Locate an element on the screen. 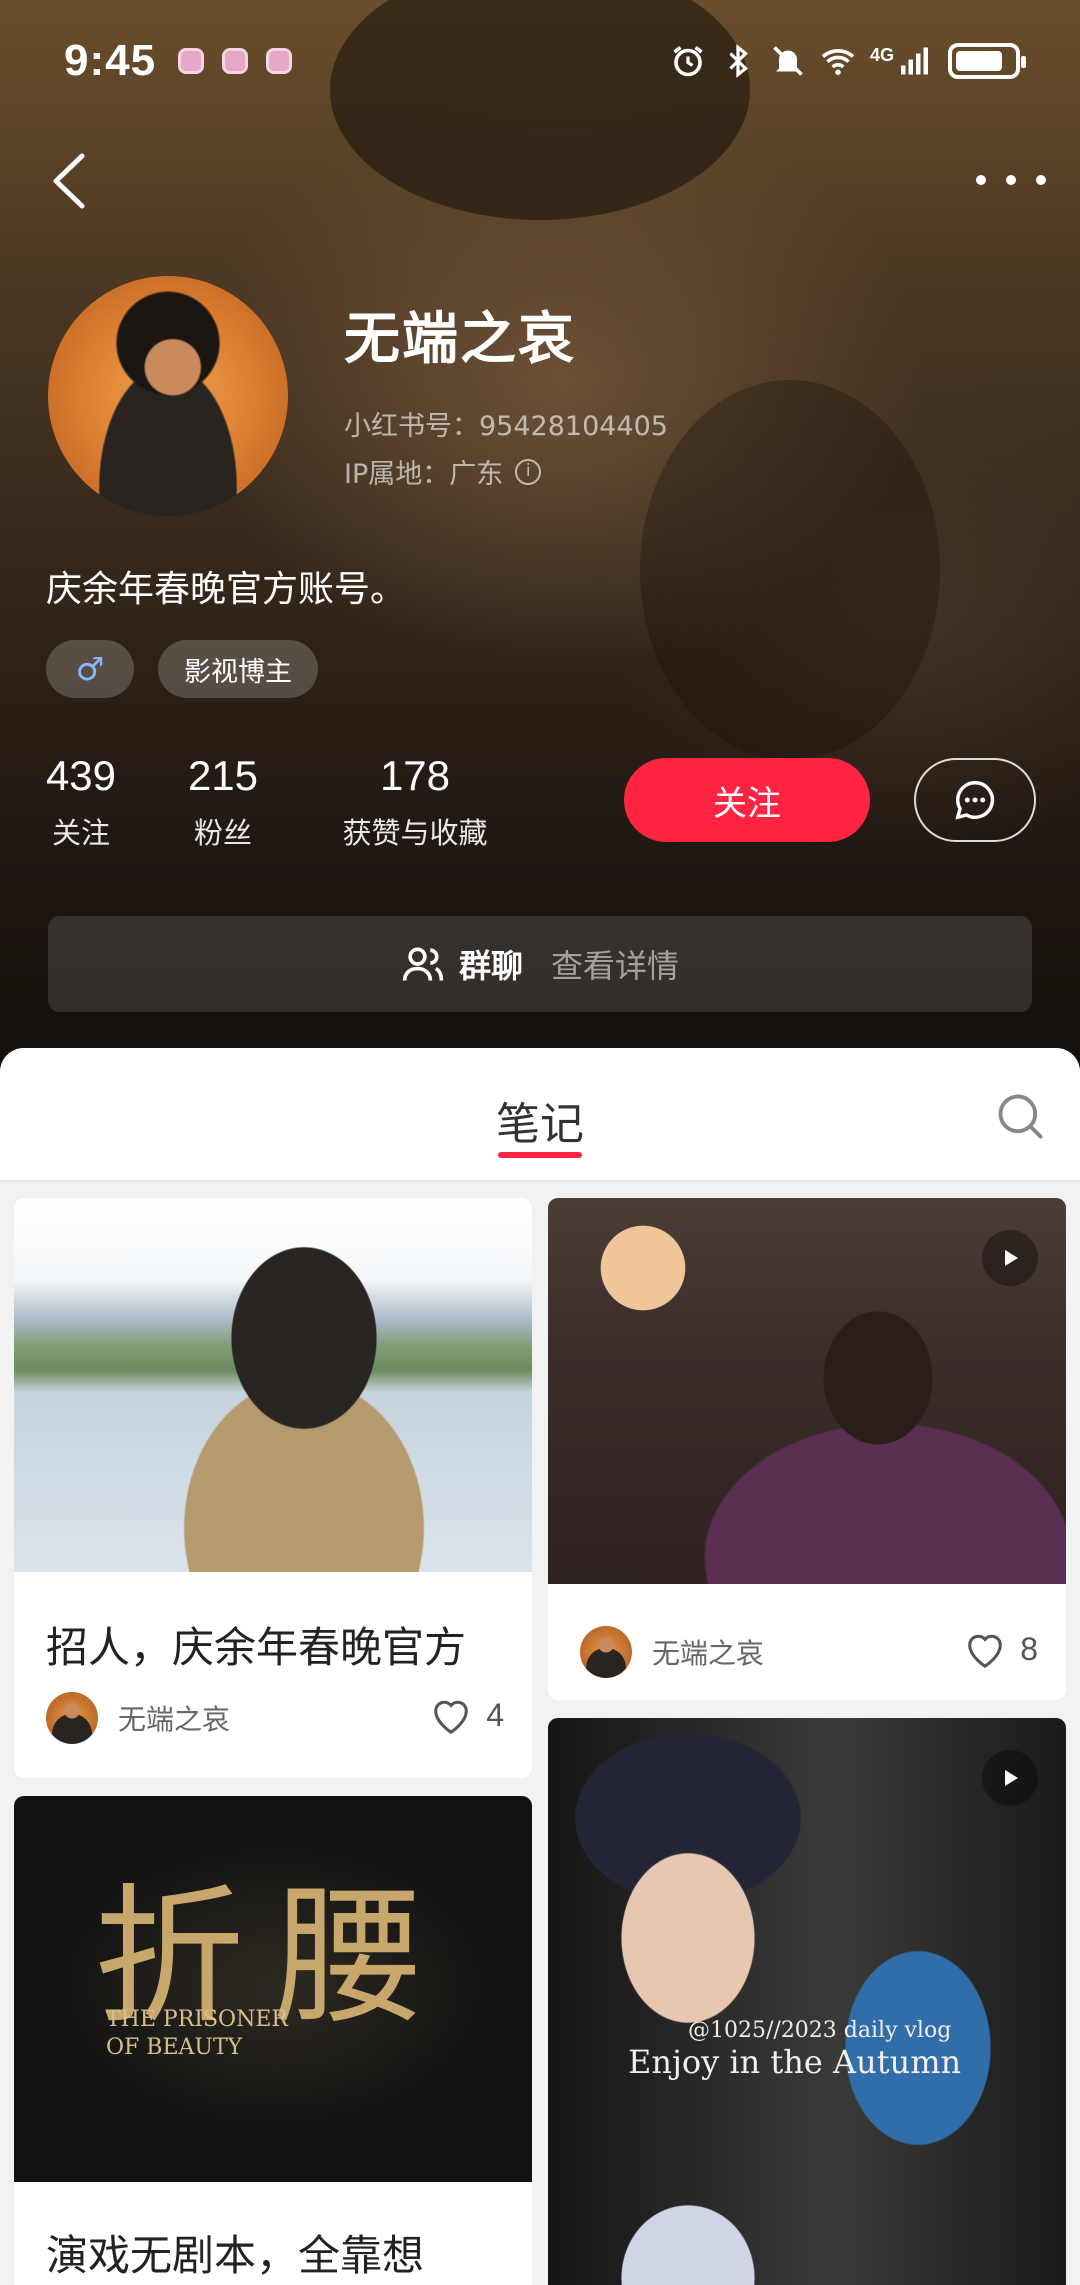 The height and width of the screenshot is (2285, 1080). network-label: 4G is located at coordinates (881, 54).